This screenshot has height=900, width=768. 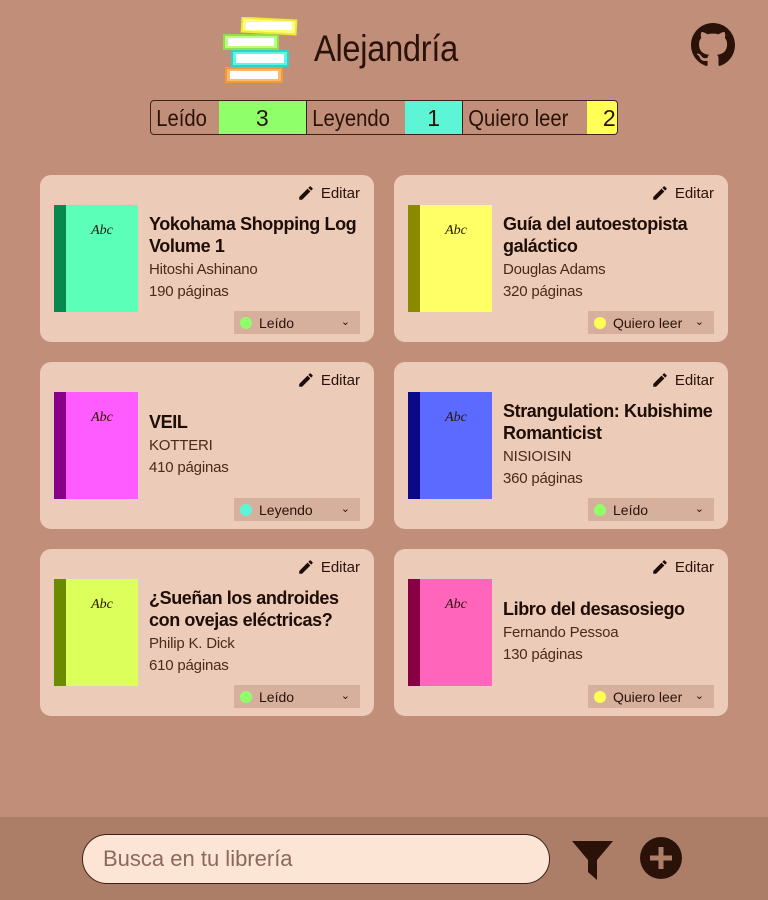 What do you see at coordinates (203, 269) in the screenshot?
I see `book-author: Hitoshi Ashinano` at bounding box center [203, 269].